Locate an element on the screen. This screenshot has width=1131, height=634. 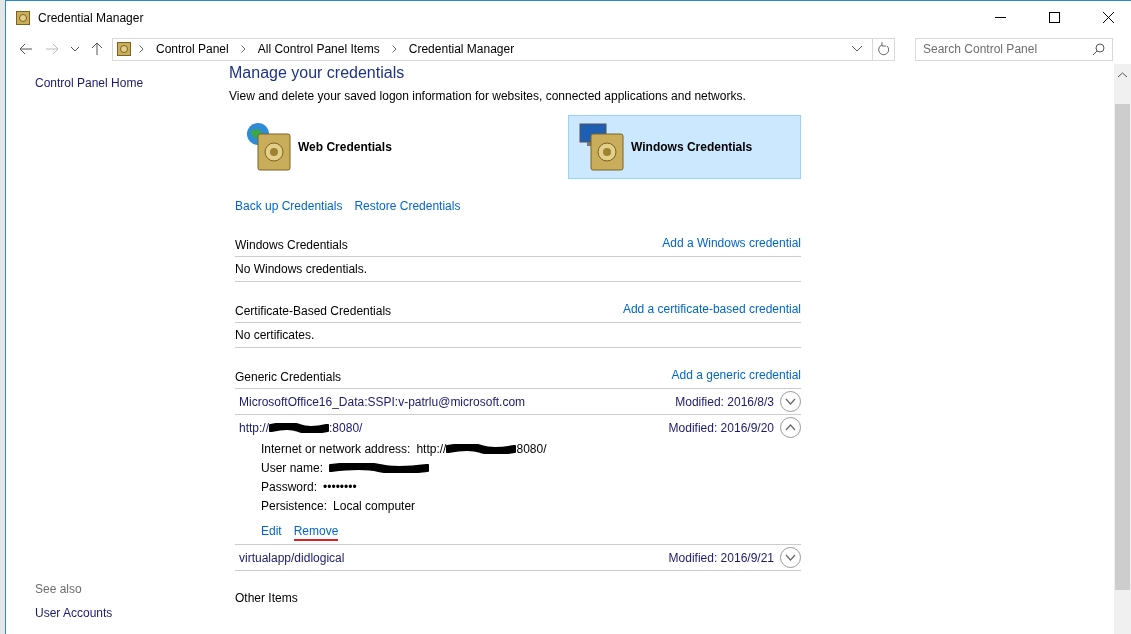
detail-value: •••••••• is located at coordinates (340, 487).